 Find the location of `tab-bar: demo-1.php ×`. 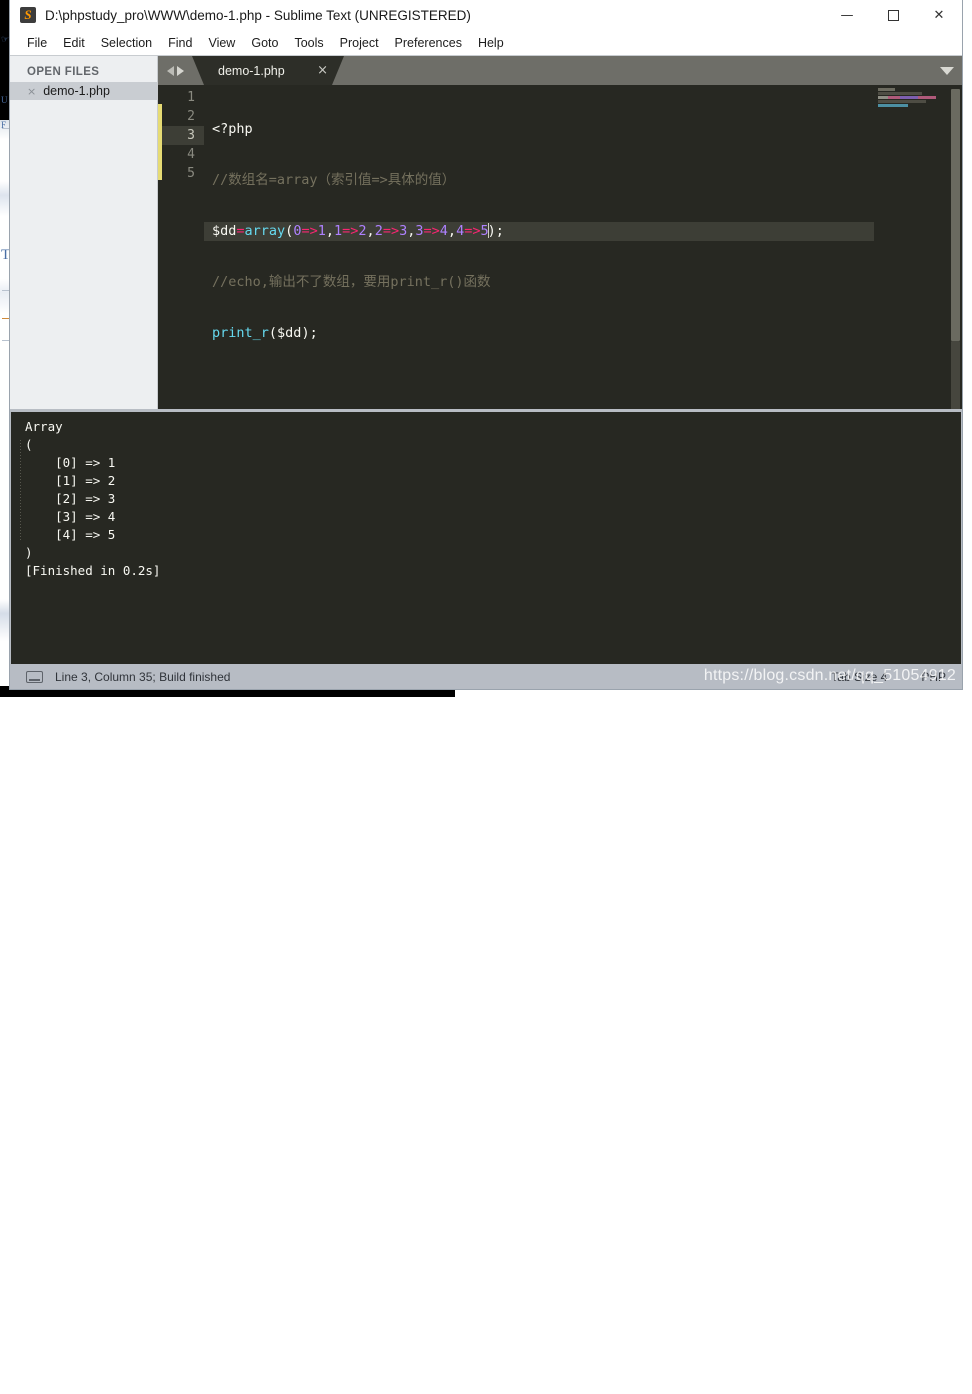

tab-bar: demo-1.php × is located at coordinates (560, 70).